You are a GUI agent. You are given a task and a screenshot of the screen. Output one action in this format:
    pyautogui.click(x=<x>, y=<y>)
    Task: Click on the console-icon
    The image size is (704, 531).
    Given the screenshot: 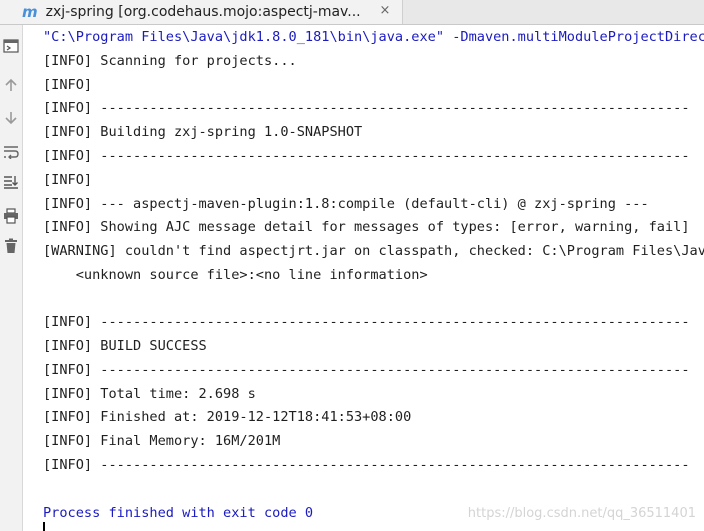 What is the action you would take?
    pyautogui.click(x=11, y=46)
    